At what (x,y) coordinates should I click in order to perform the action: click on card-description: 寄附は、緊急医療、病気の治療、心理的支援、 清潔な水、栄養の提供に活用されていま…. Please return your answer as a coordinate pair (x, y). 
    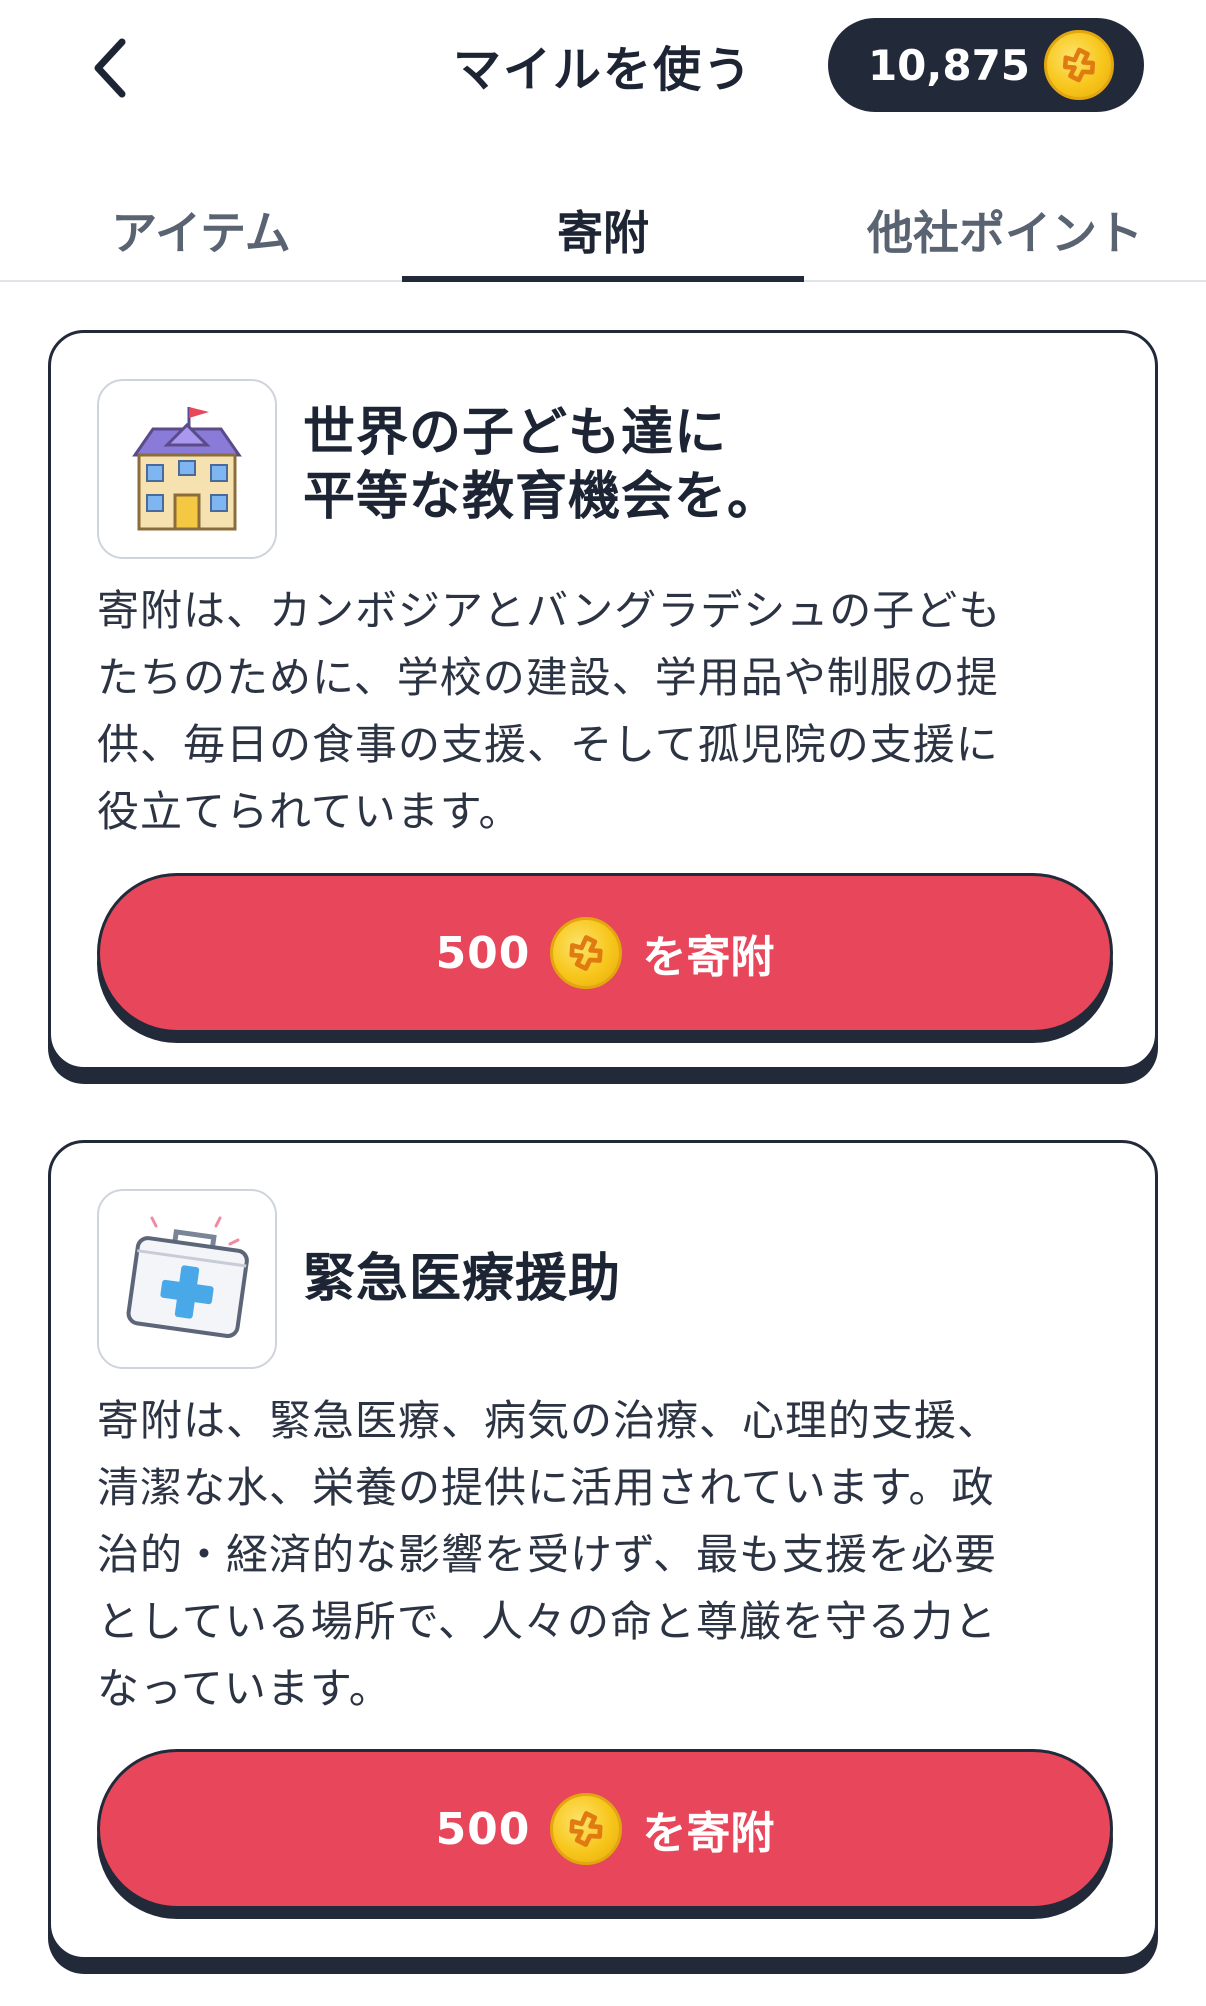
    Looking at the image, I should click on (603, 1554).